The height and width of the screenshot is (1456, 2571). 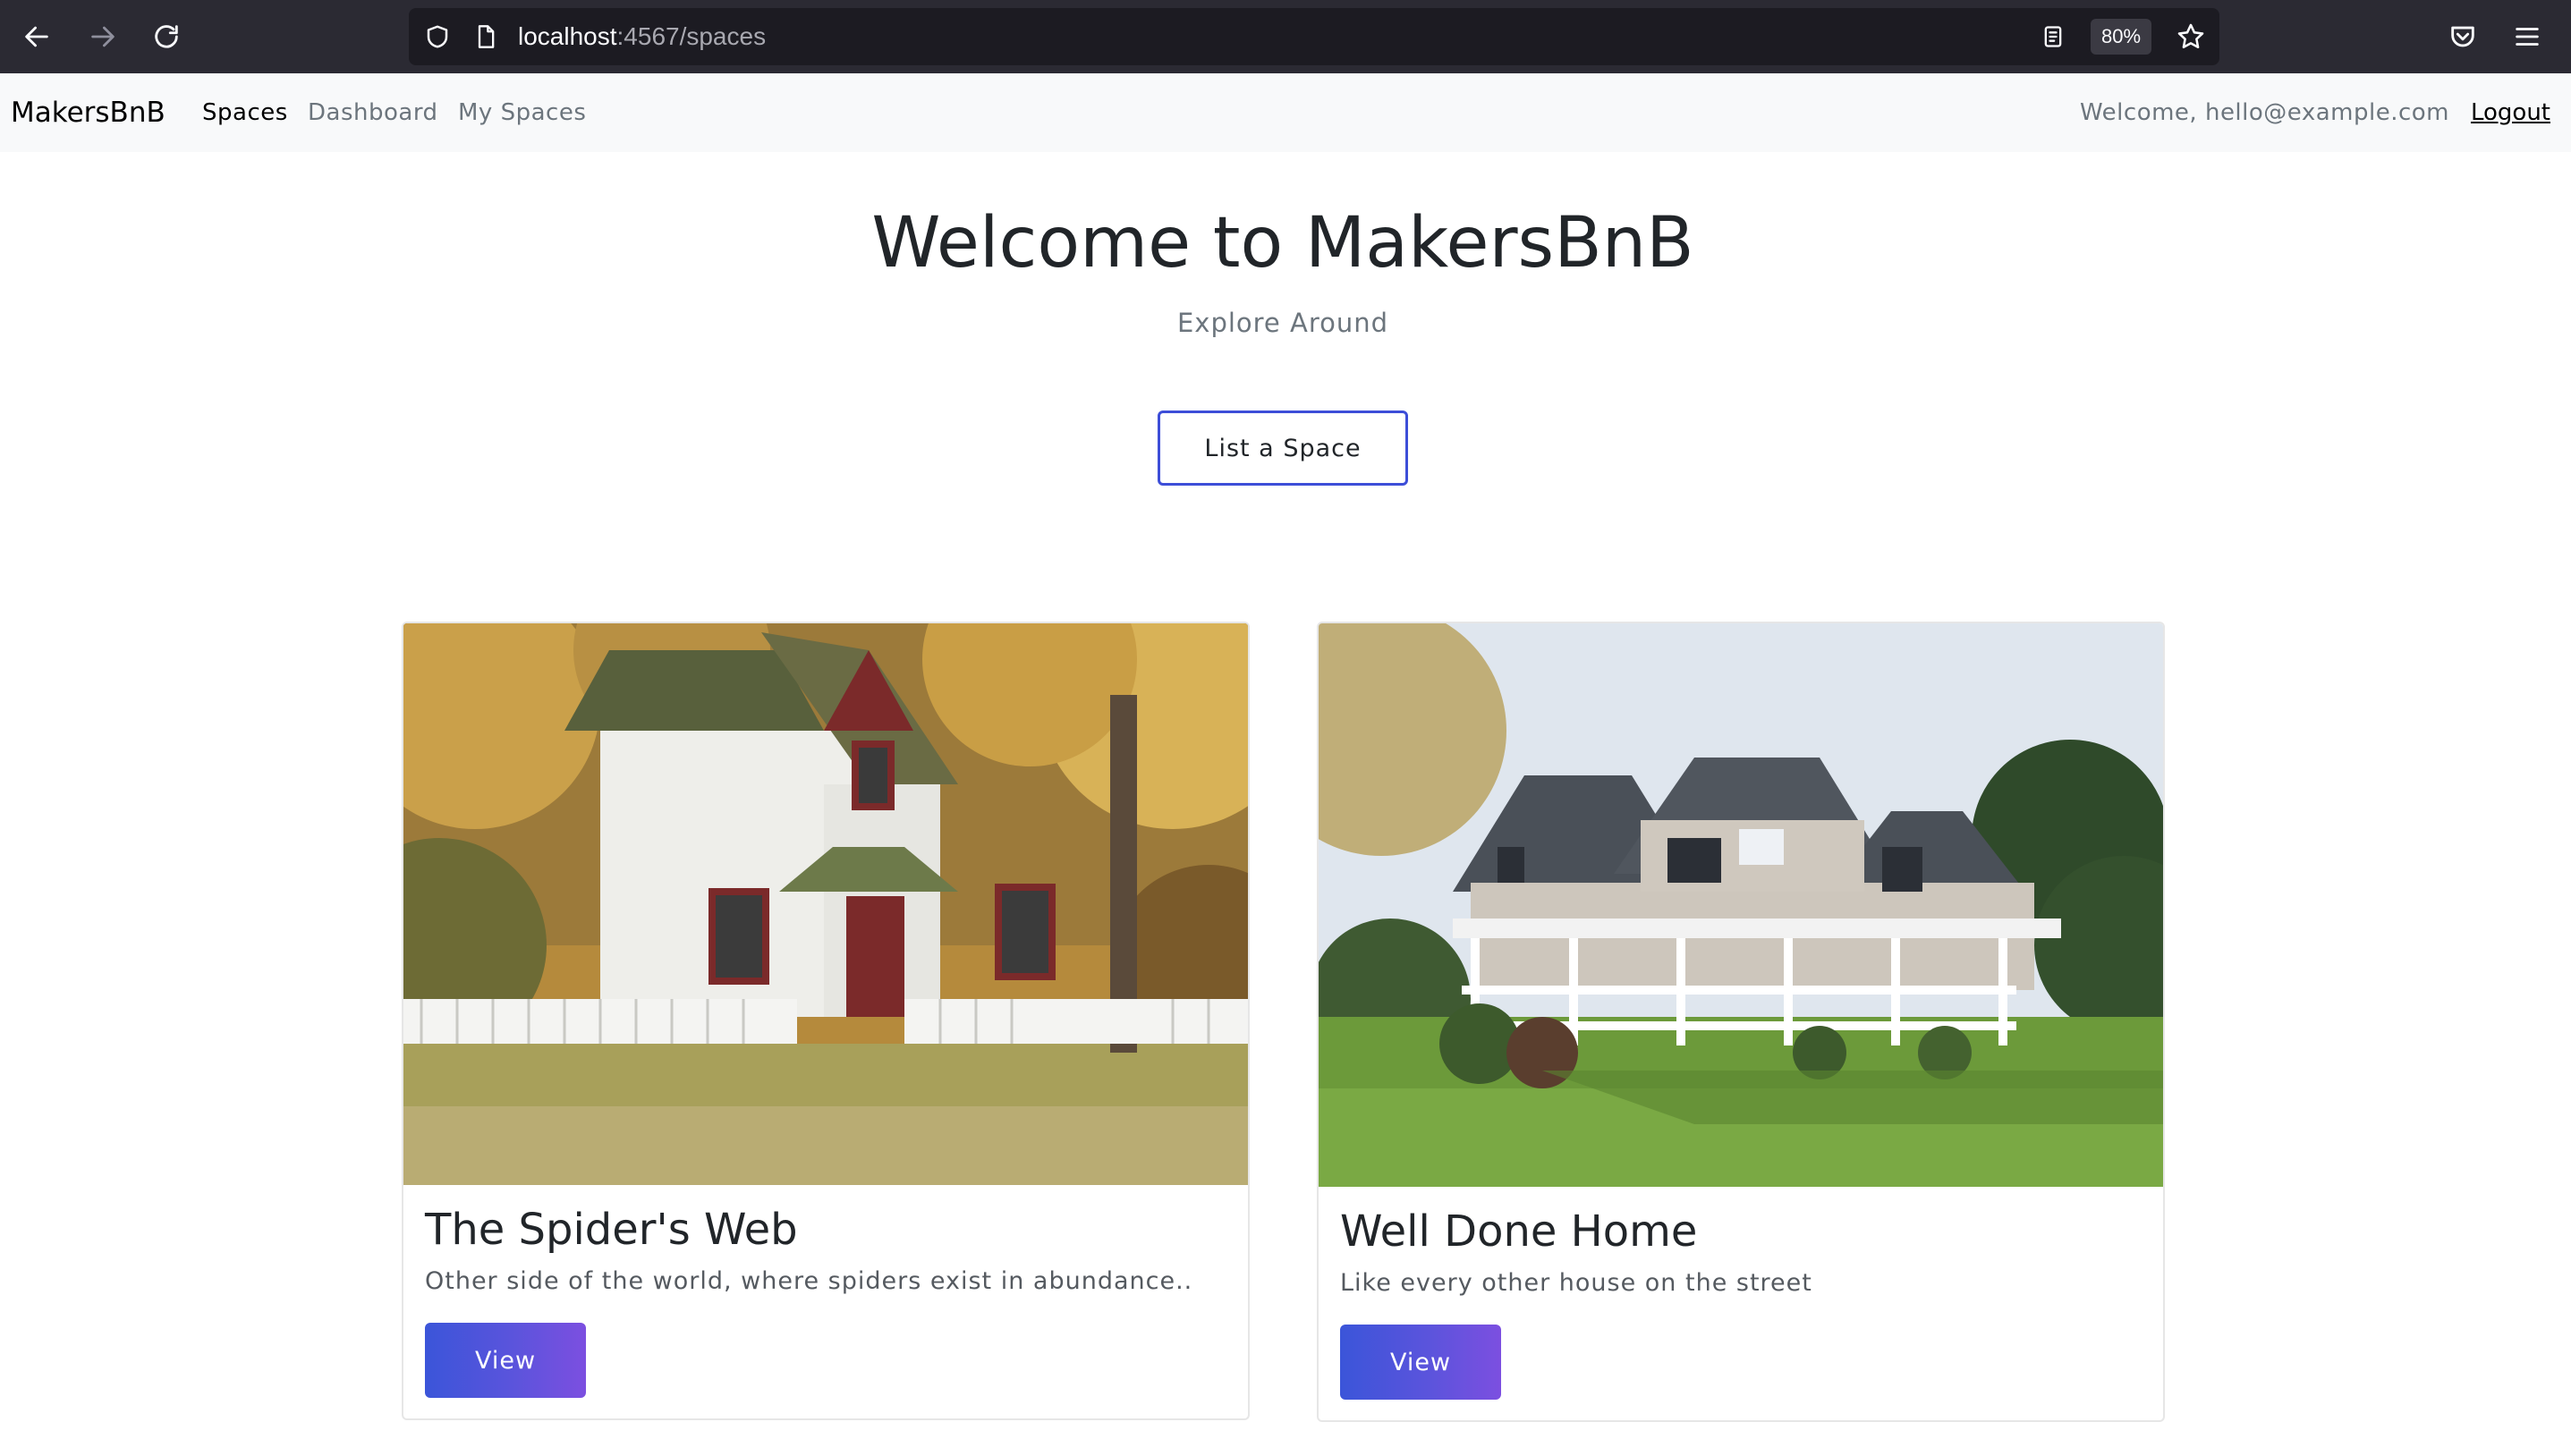 What do you see at coordinates (1741, 905) in the screenshot?
I see `space-photo-porch-house` at bounding box center [1741, 905].